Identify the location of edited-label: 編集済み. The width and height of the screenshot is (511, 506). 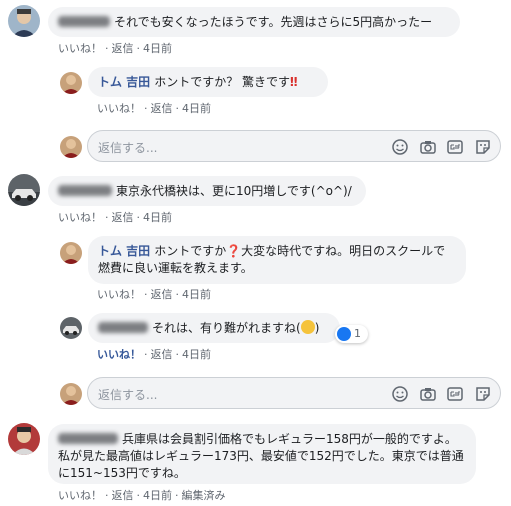
(203, 495).